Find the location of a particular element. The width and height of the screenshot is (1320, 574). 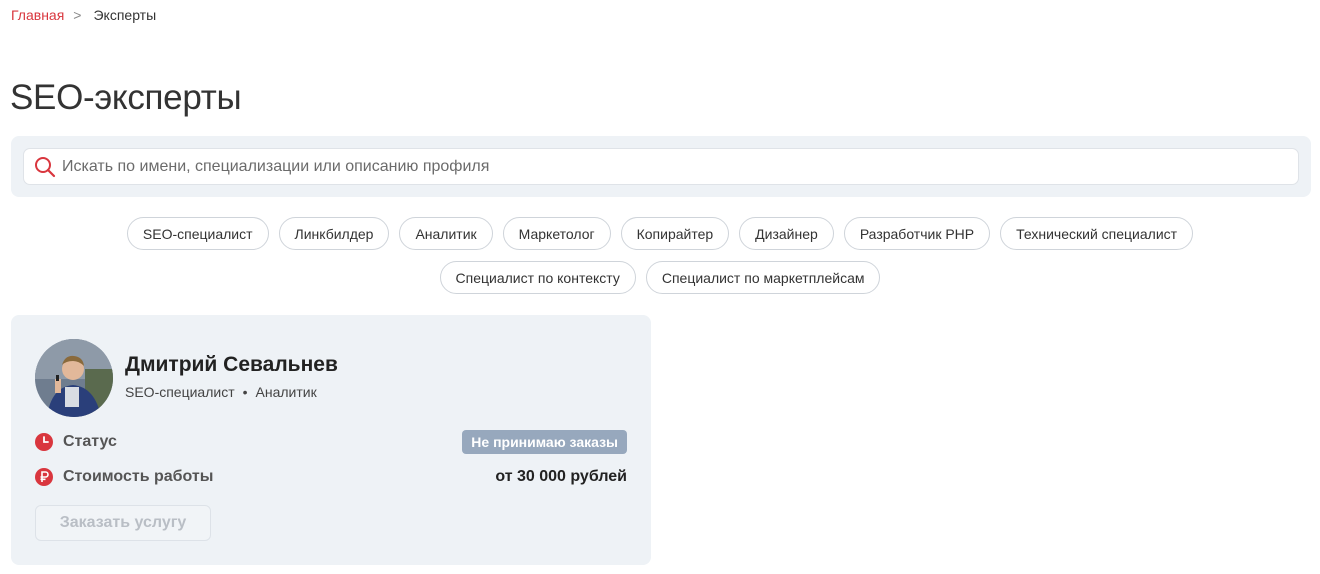

search-icon is located at coordinates (45, 167).